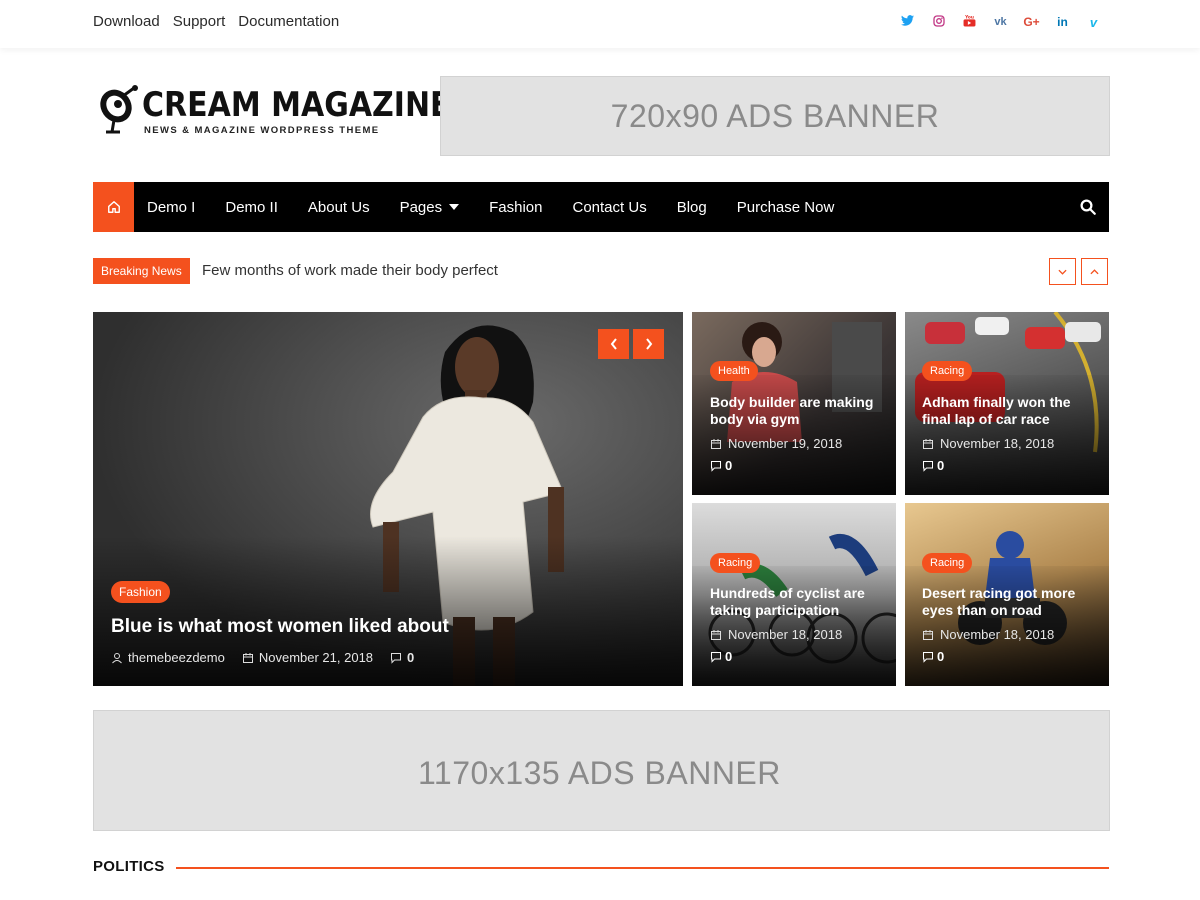 This screenshot has height=900, width=1200. What do you see at coordinates (141, 271) in the screenshot?
I see `breaking-news-label: Breaking News` at bounding box center [141, 271].